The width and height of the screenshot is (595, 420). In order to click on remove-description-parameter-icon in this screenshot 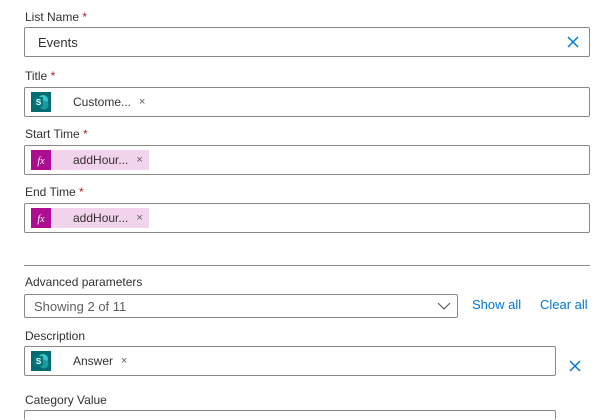, I will do `click(575, 366)`.